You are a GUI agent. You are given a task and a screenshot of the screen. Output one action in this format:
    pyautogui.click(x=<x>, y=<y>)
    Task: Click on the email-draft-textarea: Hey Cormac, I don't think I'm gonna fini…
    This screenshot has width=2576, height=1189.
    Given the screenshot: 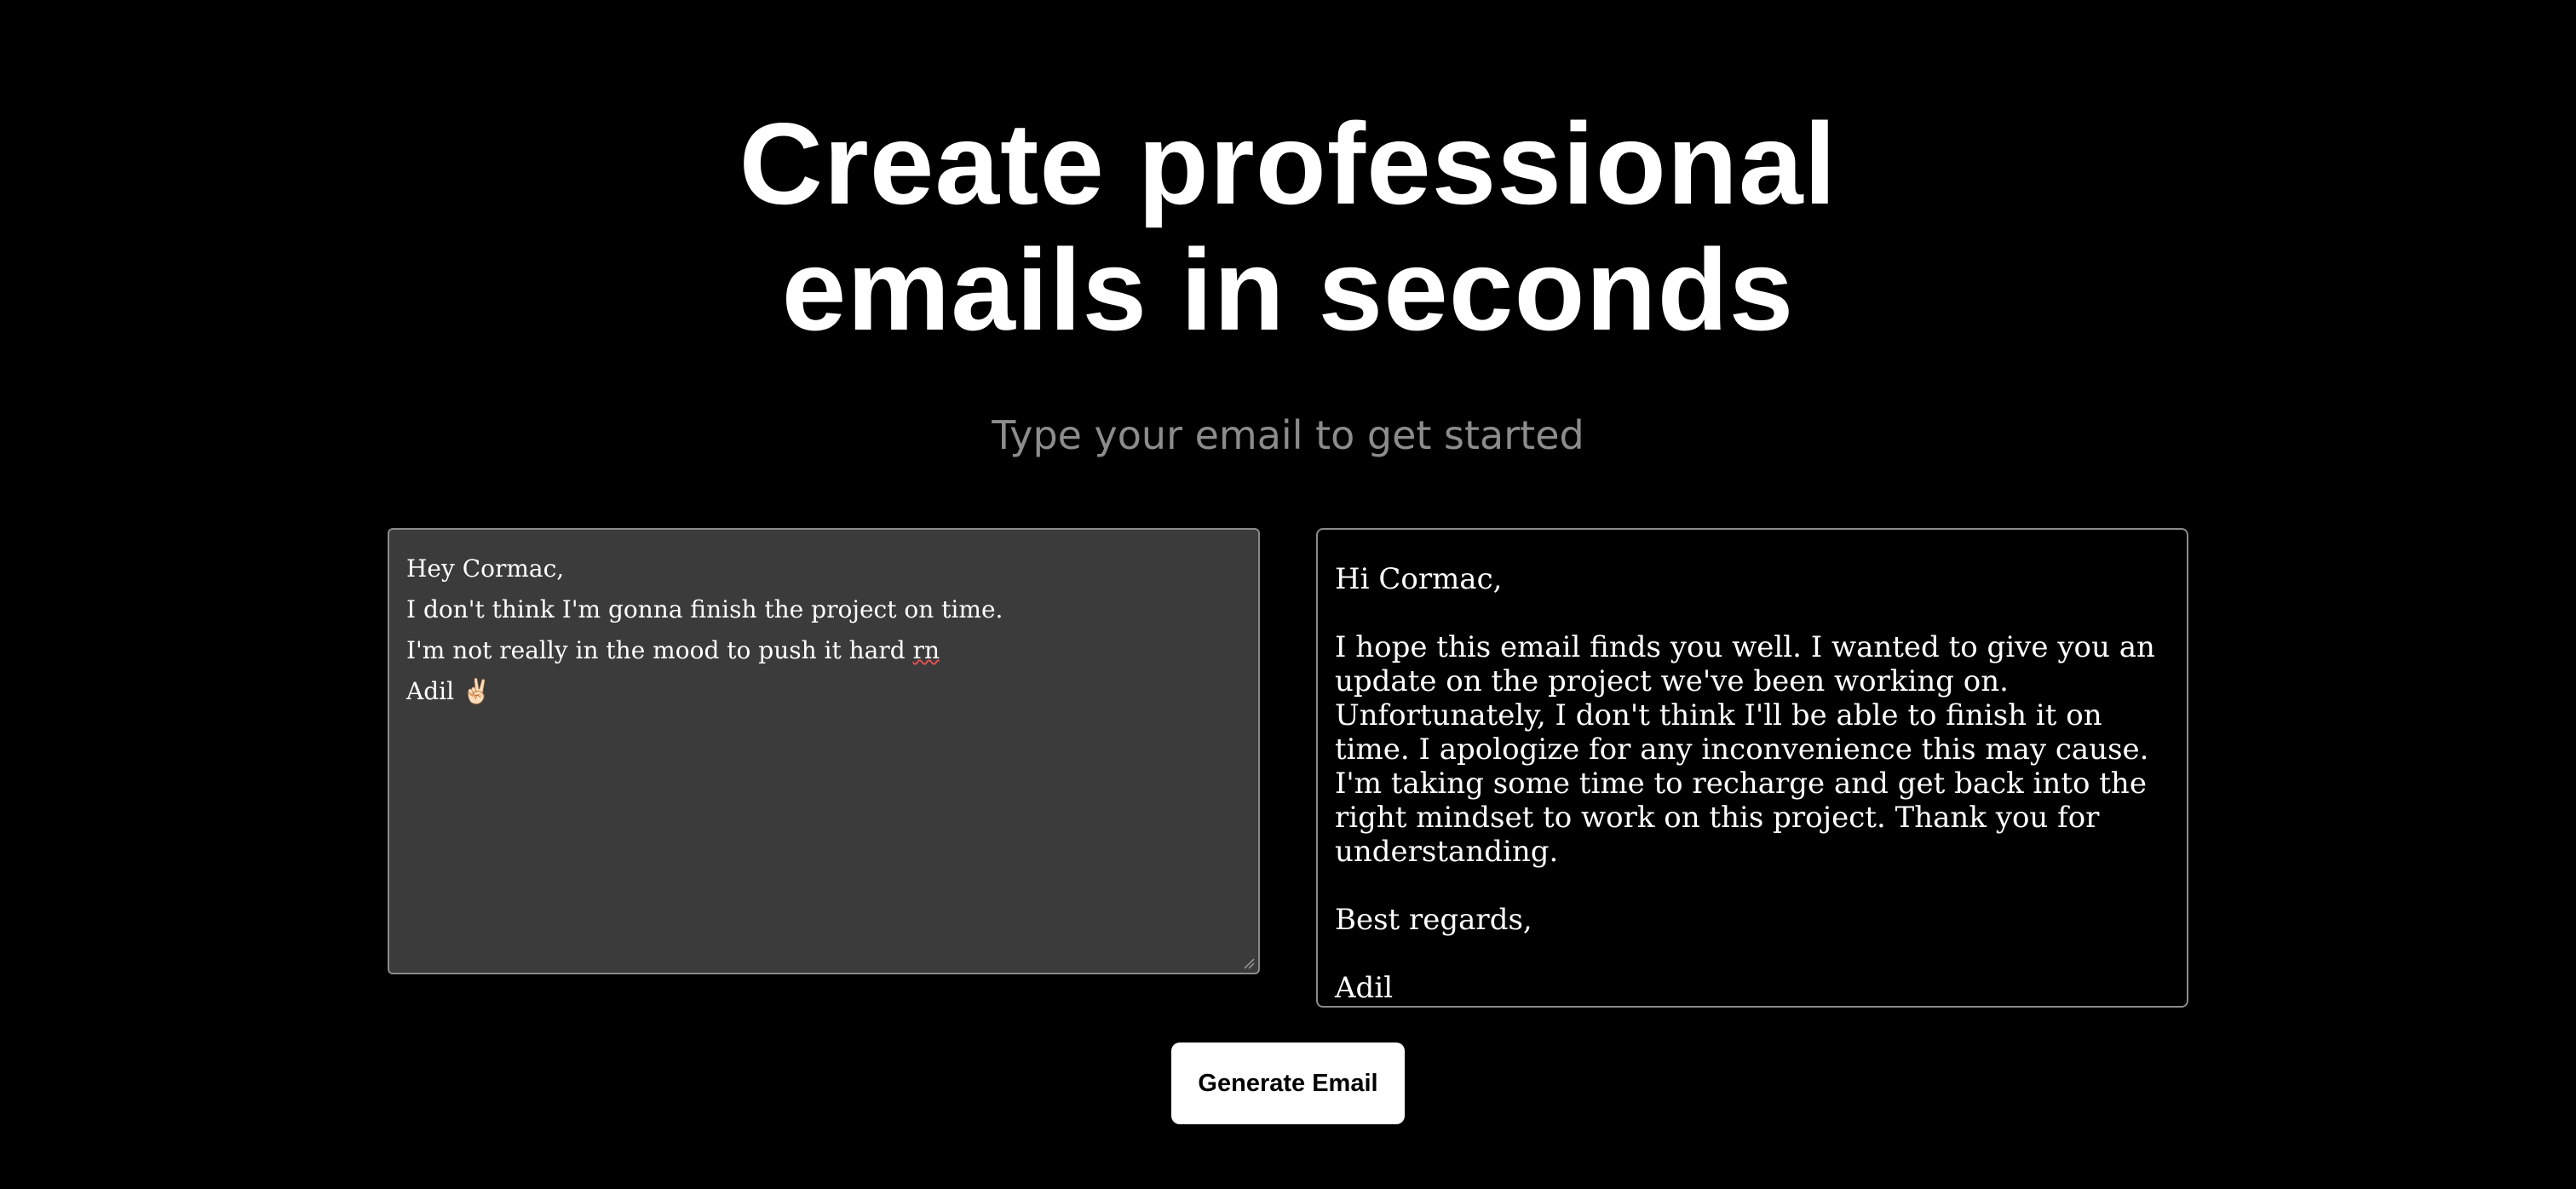 What is the action you would take?
    pyautogui.click(x=824, y=751)
    